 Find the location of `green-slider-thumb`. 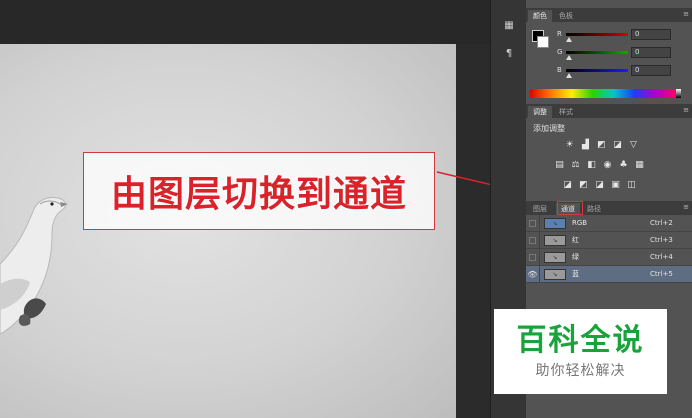

green-slider-thumb is located at coordinates (569, 57).